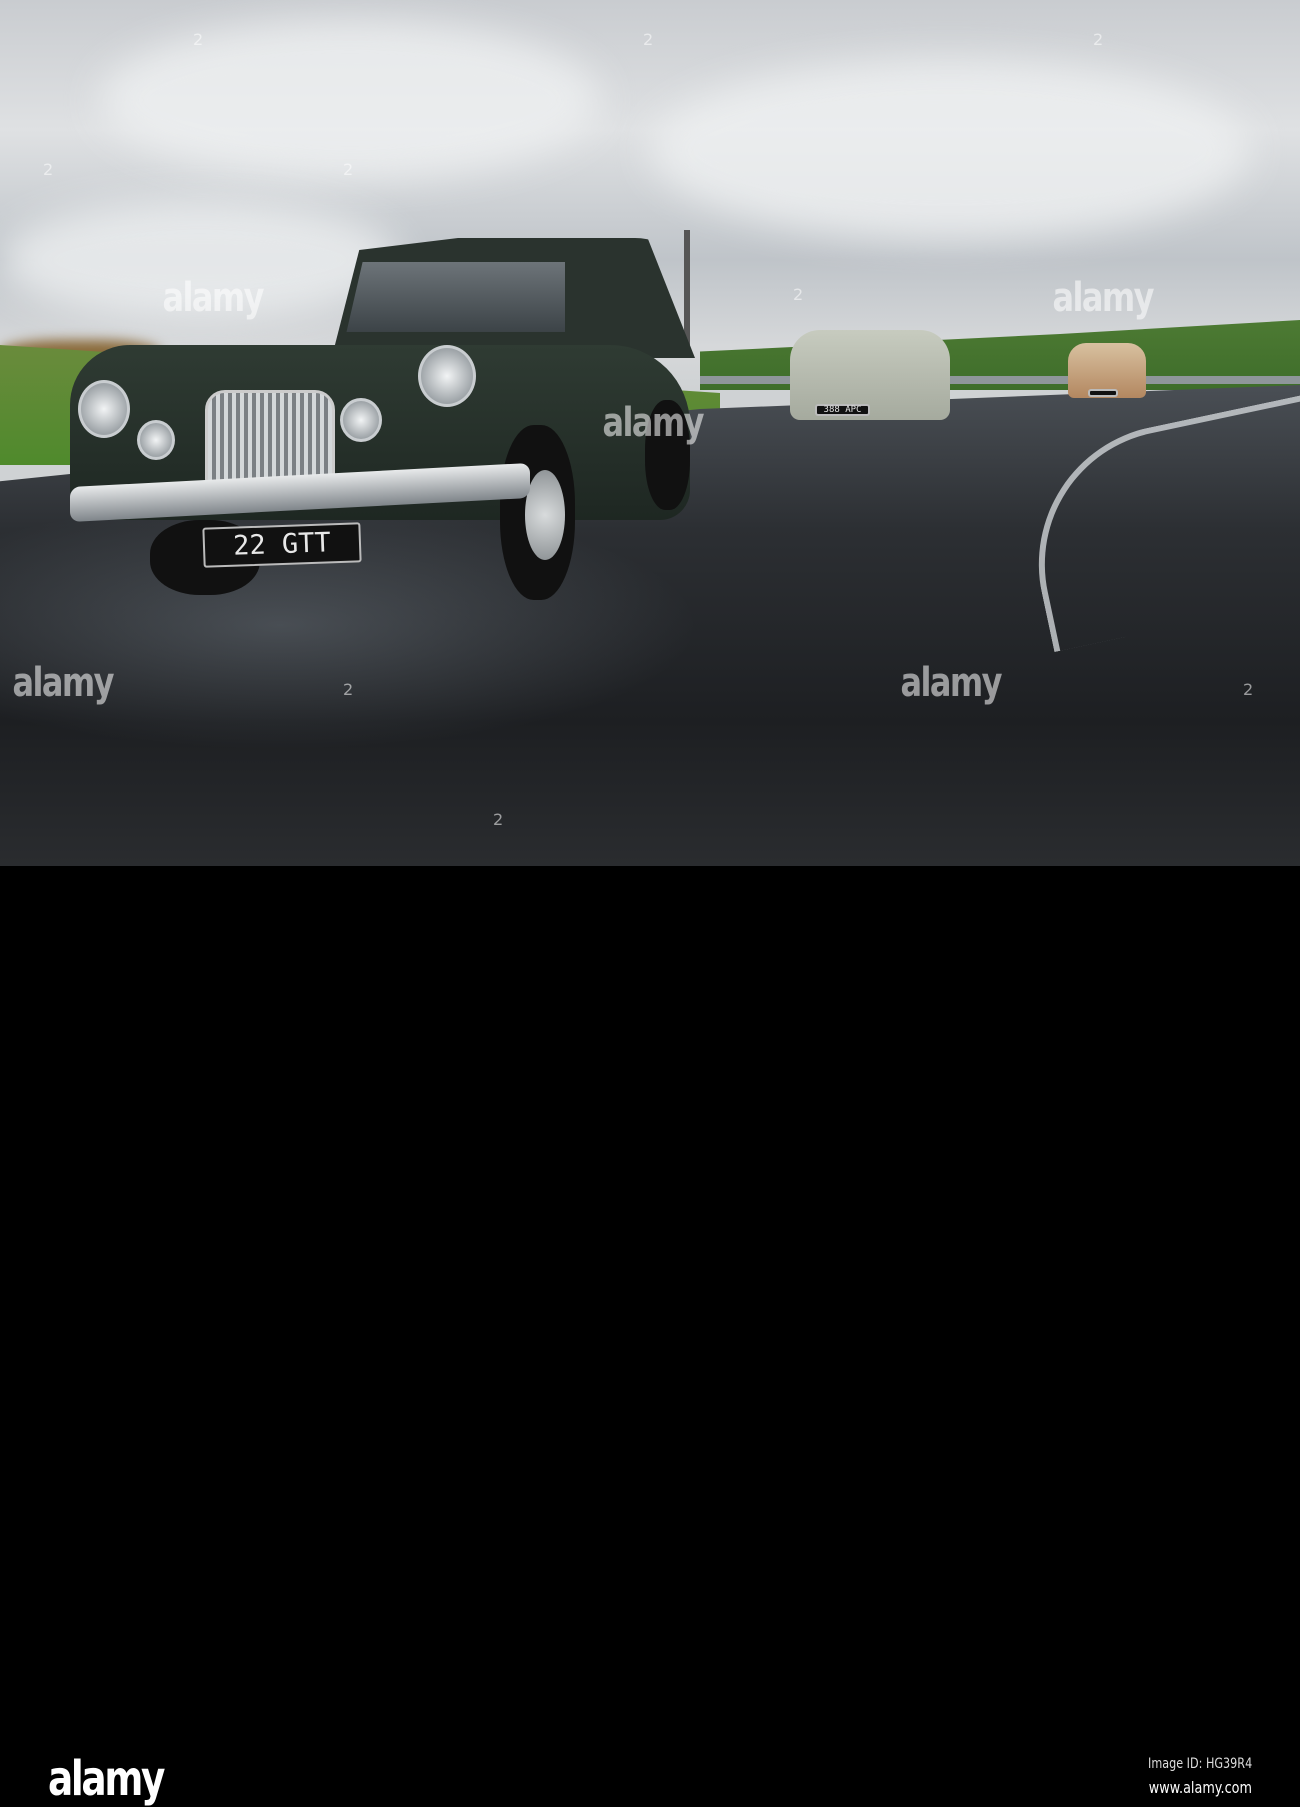 The image size is (1300, 1807). I want to click on grille, so click(270, 437).